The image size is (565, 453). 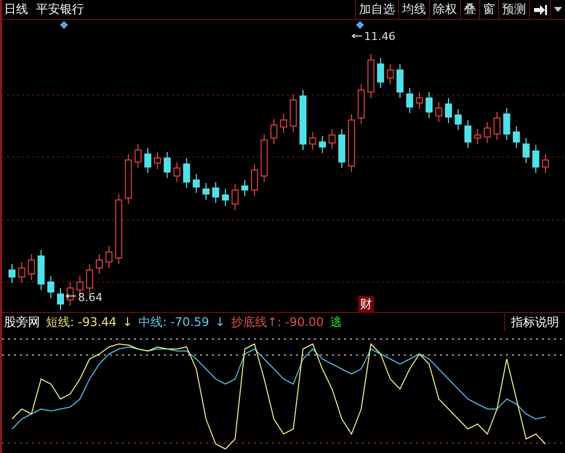 I want to click on arrow-to-bar-icon, so click(x=540, y=10).